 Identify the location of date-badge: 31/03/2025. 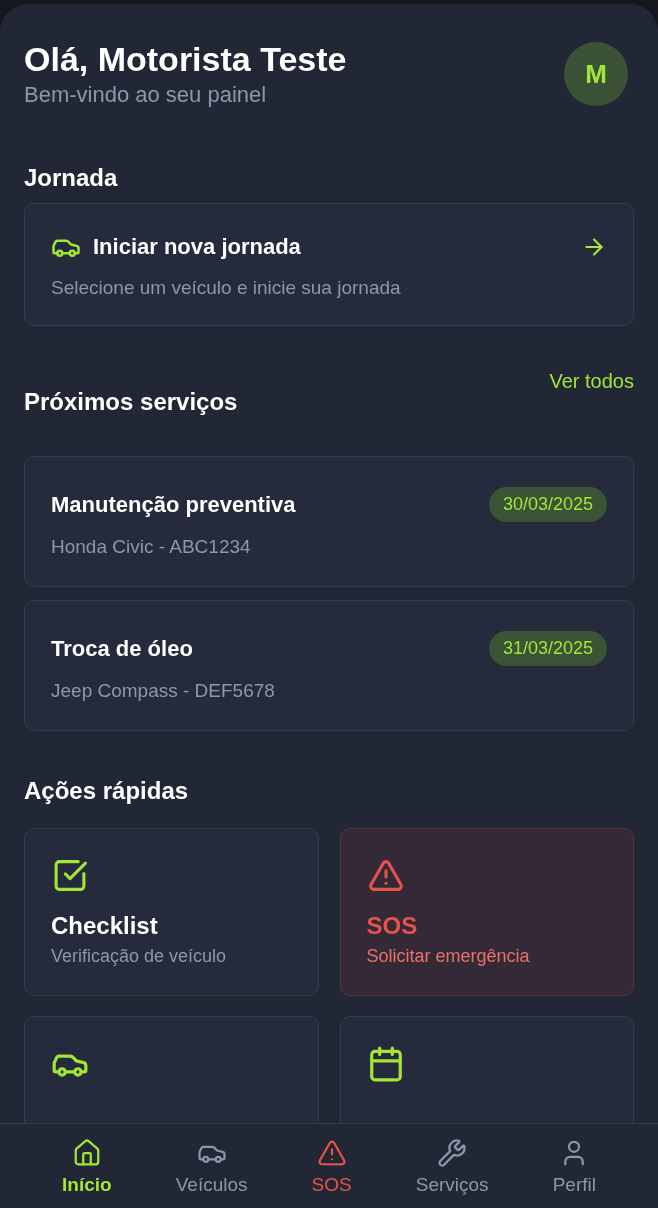
(547, 648).